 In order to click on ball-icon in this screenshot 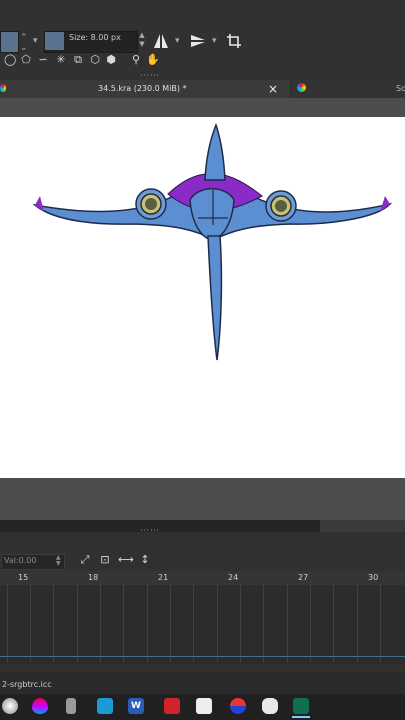, I will do `click(238, 706)`.